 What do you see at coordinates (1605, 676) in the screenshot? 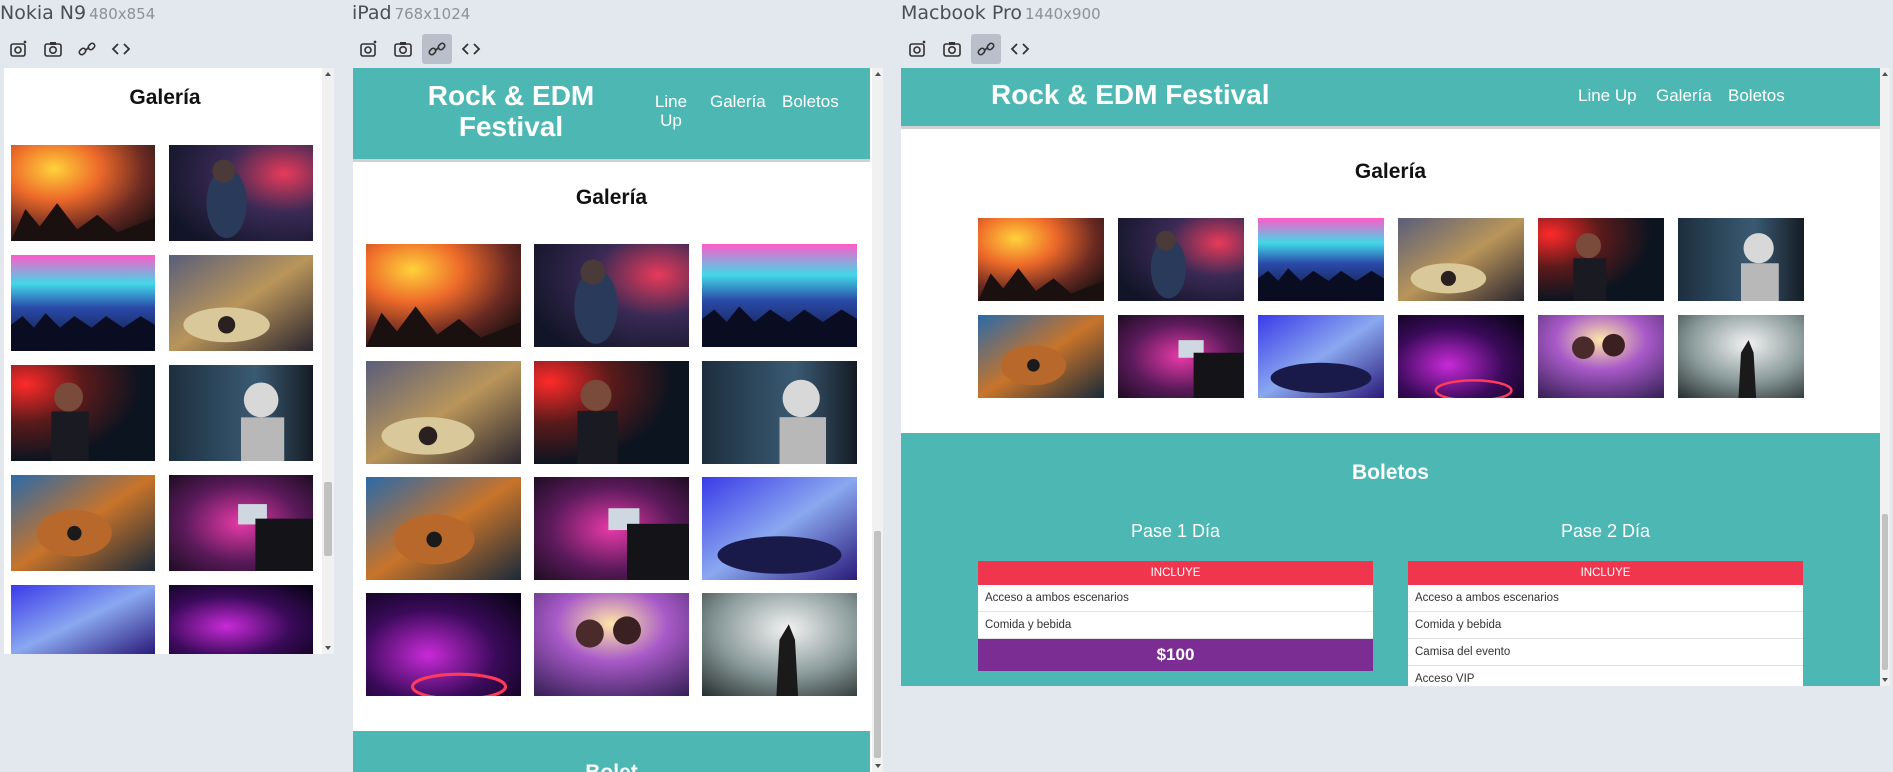
I see `pass-2-item: Acceso VIP` at bounding box center [1605, 676].